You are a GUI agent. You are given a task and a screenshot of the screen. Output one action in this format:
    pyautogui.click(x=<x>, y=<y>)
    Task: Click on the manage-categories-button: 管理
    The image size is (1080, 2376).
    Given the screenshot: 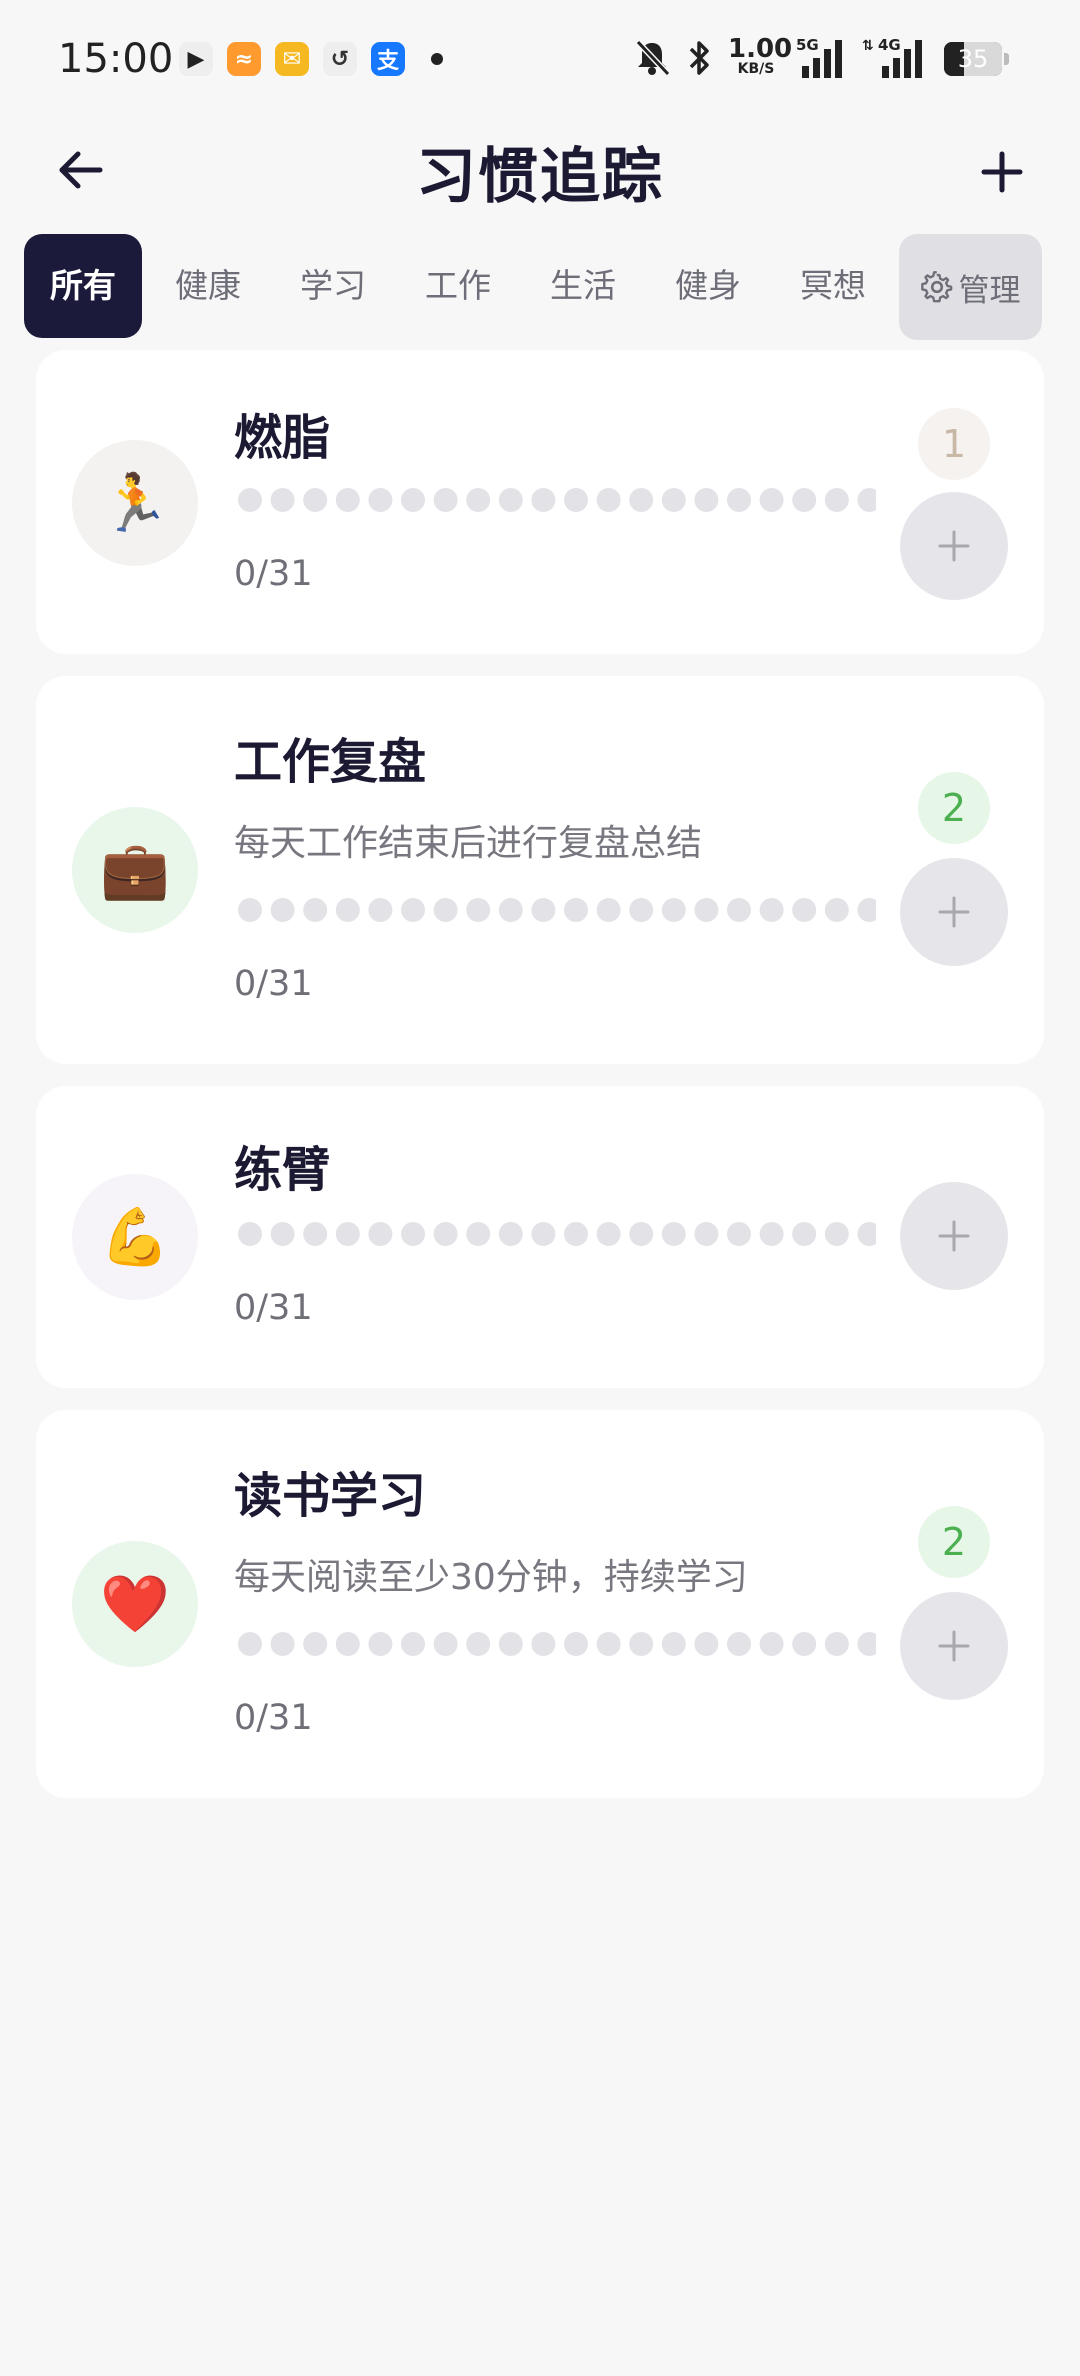 What is the action you would take?
    pyautogui.click(x=970, y=287)
    